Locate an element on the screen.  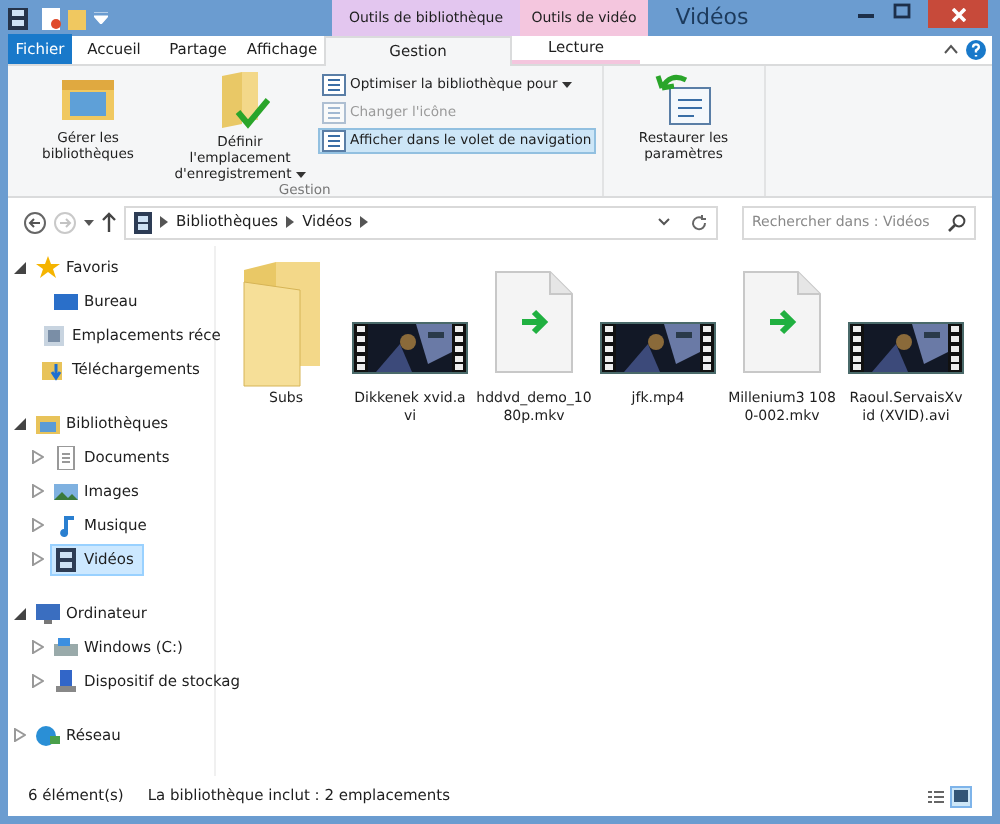
restore-settings-icon is located at coordinates (683, 100).